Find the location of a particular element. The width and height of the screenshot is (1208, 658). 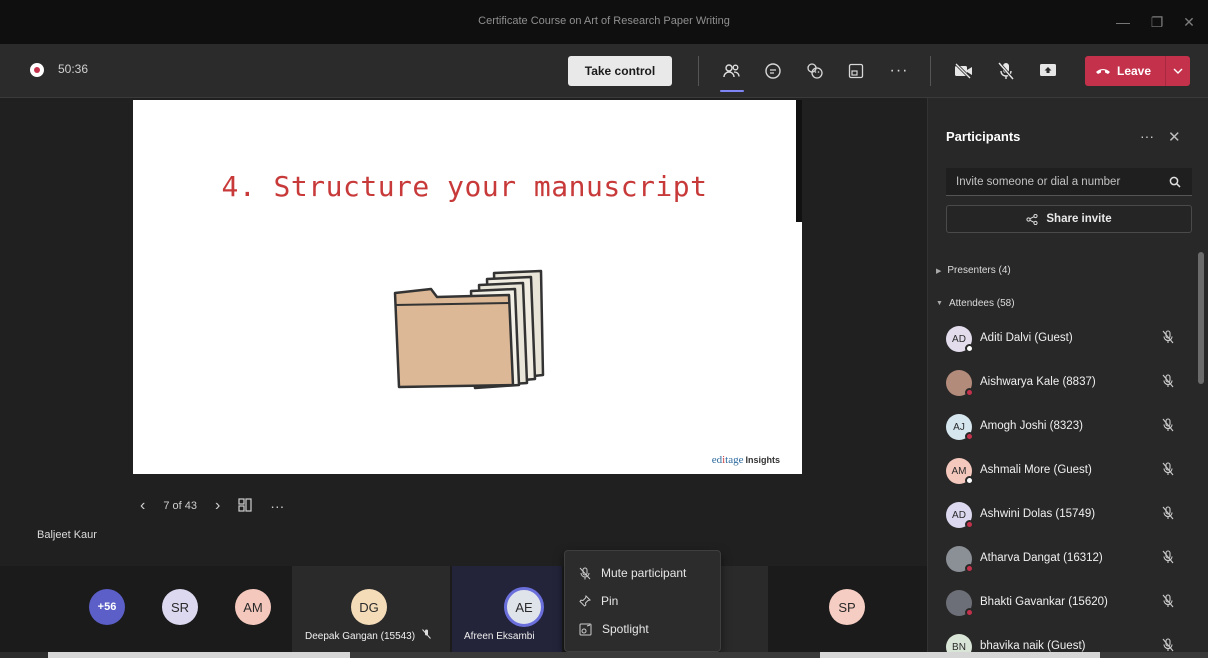

chevron-down-icon is located at coordinates (1178, 71).